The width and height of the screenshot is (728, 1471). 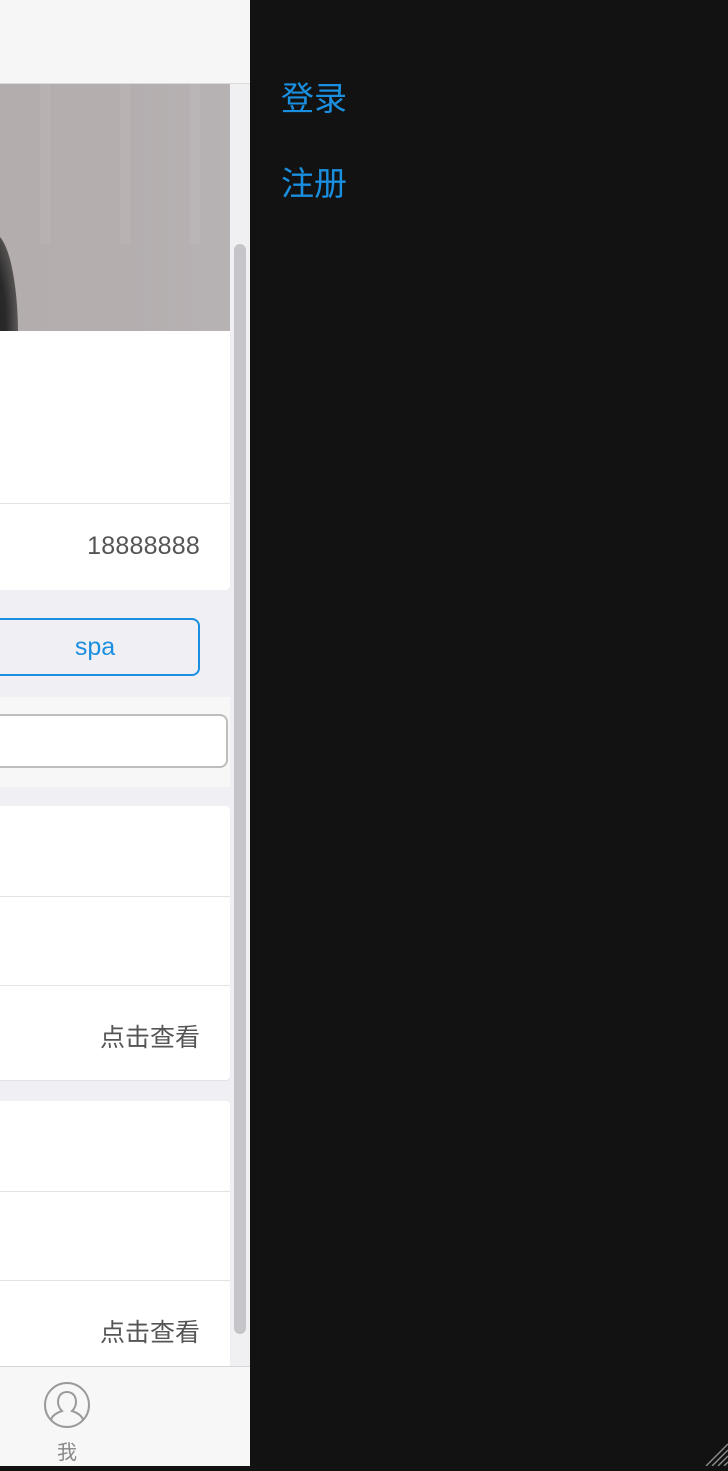 I want to click on tab-bar: 我, so click(x=125, y=1416).